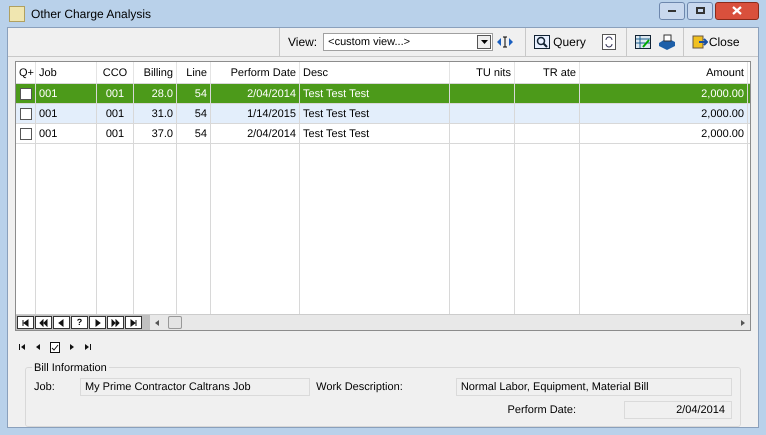  I want to click on perform-date-field: 2/04/2014, so click(678, 410).